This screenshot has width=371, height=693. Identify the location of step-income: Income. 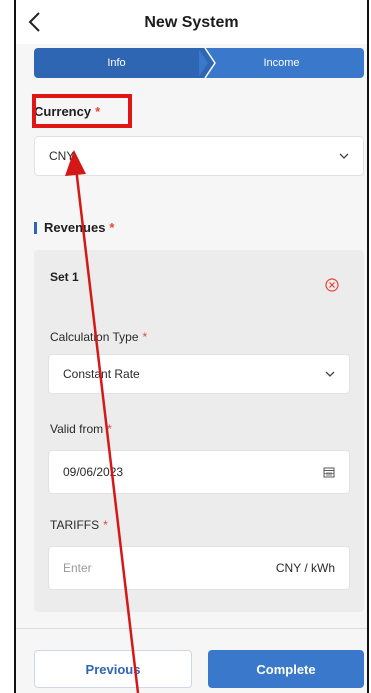
(281, 63).